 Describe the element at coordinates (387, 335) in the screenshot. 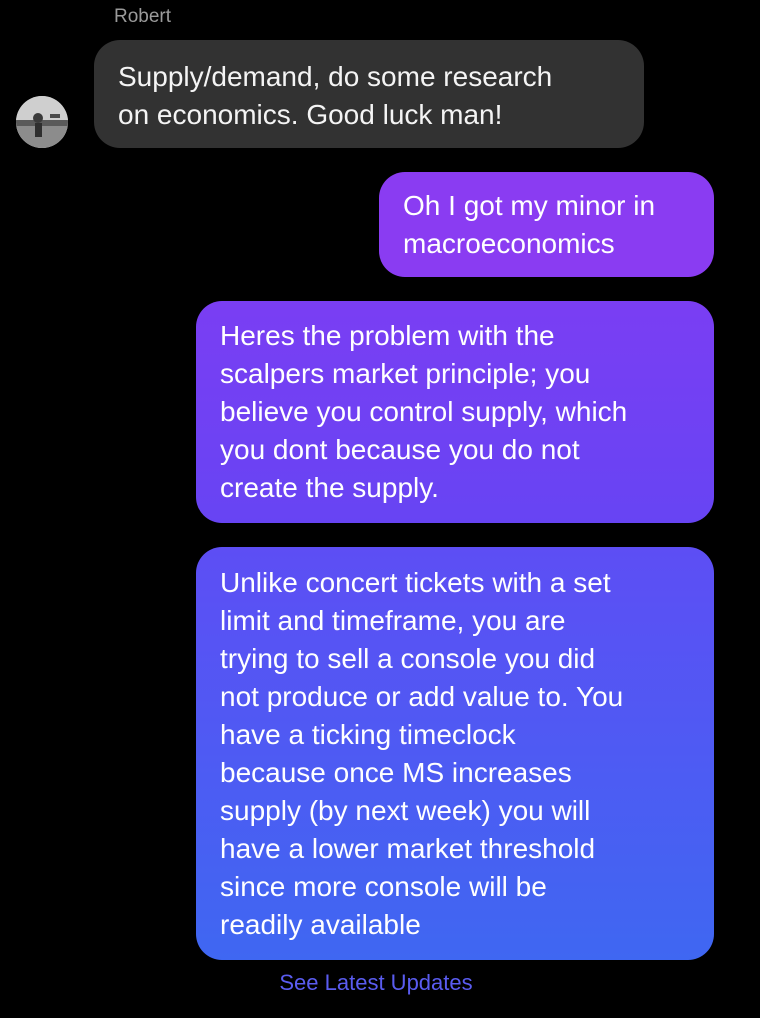

I see `message-line: Heres the problem with the` at that location.